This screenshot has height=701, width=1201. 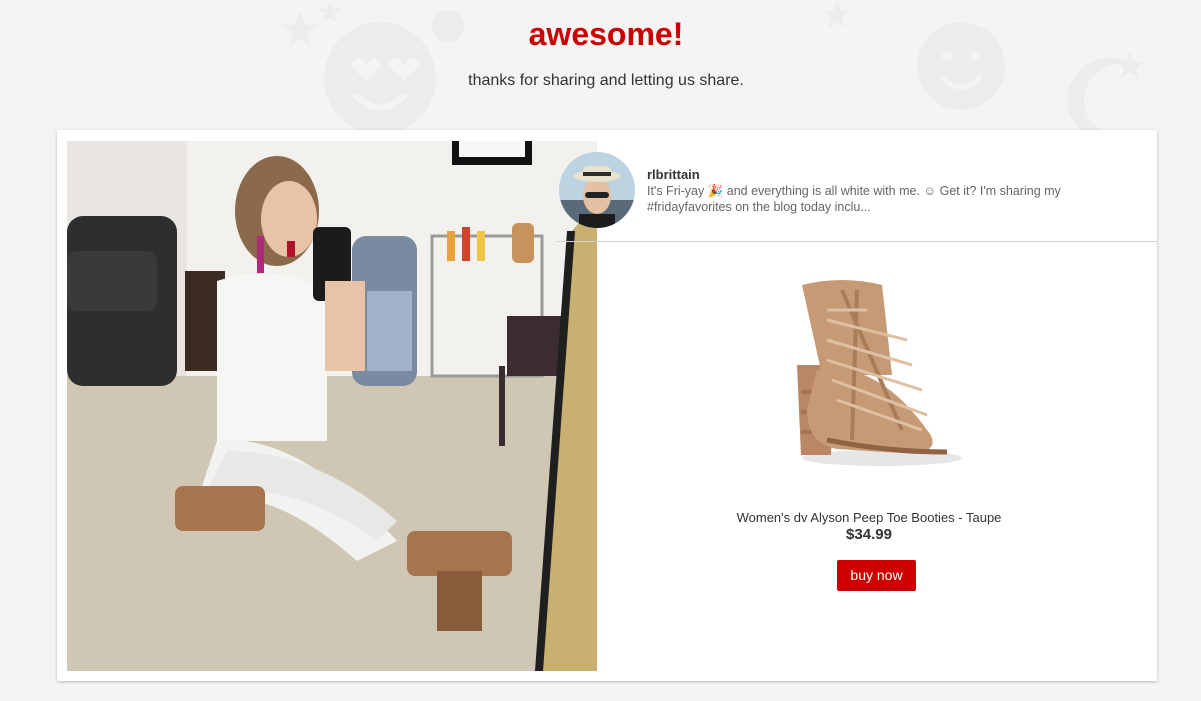 What do you see at coordinates (879, 373) in the screenshot?
I see `taupe-bootie-icon` at bounding box center [879, 373].